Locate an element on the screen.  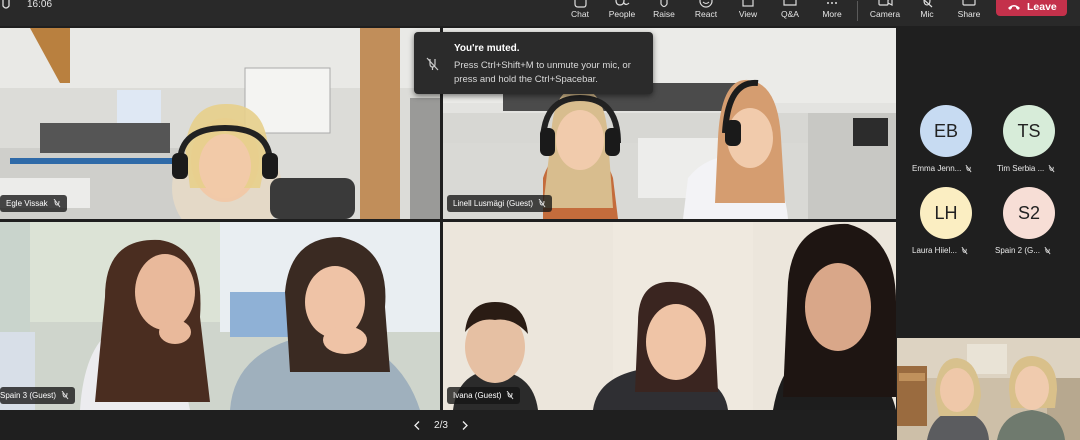
raise-hand-button: Raise is located at coordinates (664, 13).